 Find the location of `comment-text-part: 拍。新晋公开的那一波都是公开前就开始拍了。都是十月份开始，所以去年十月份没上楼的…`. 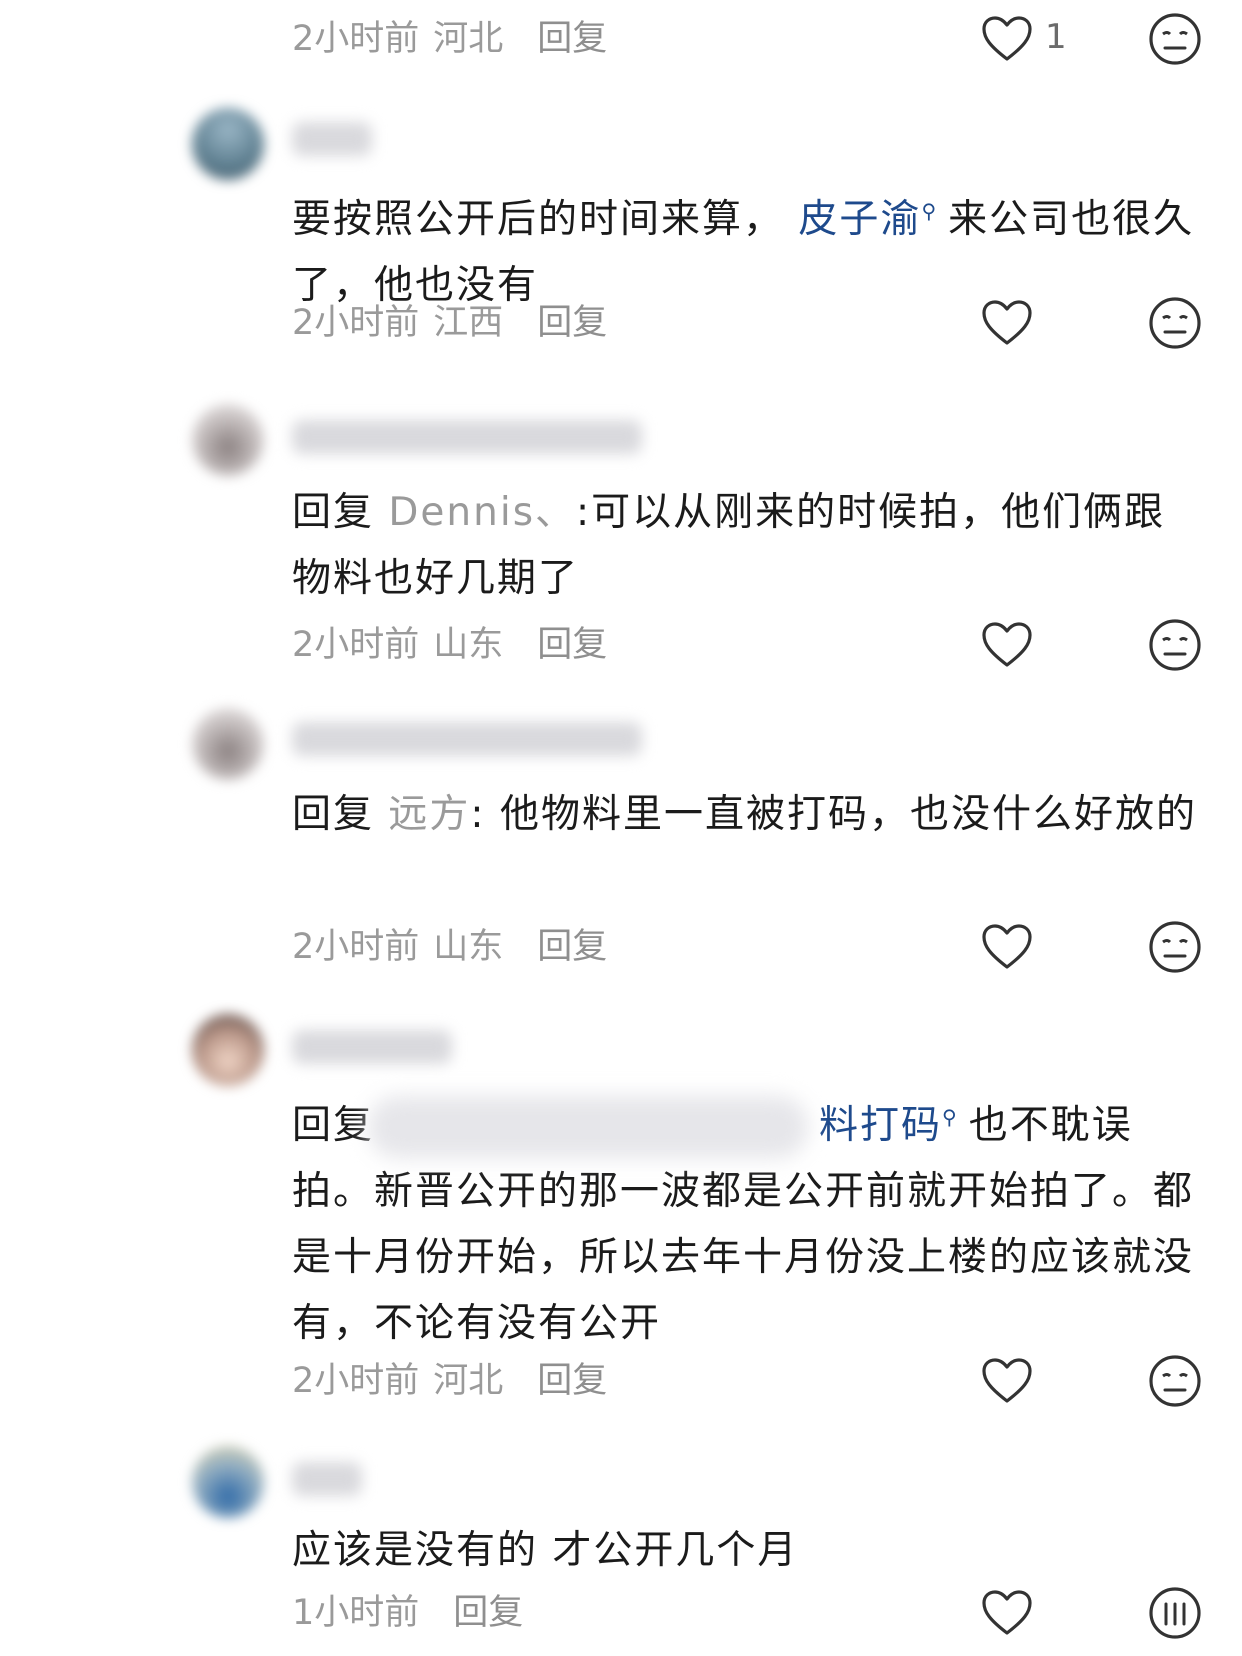

comment-text-part: 拍。新晋公开的那一波都是公开前就开始拍了。都是十月份开始，所以去年十月份没上楼的… is located at coordinates (743, 1257).